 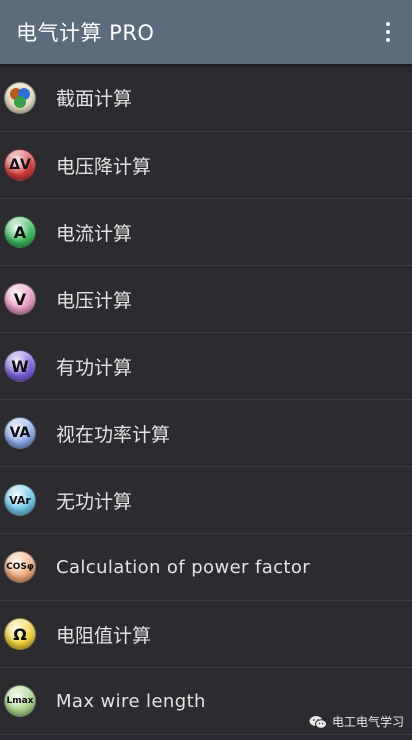 I want to click on item-label: 电压降计算, so click(x=104, y=166).